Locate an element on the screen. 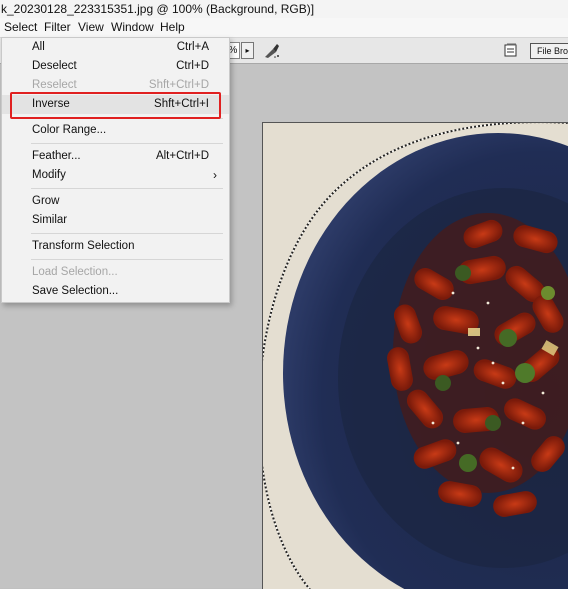 The width and height of the screenshot is (568, 589). inverse-highlight-annotation is located at coordinates (115, 105).